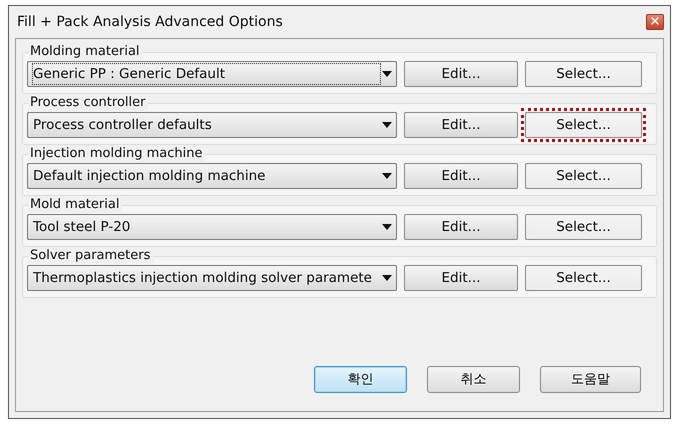 The width and height of the screenshot is (680, 424). What do you see at coordinates (117, 153) in the screenshot?
I see `group-label: Injection molding machine` at bounding box center [117, 153].